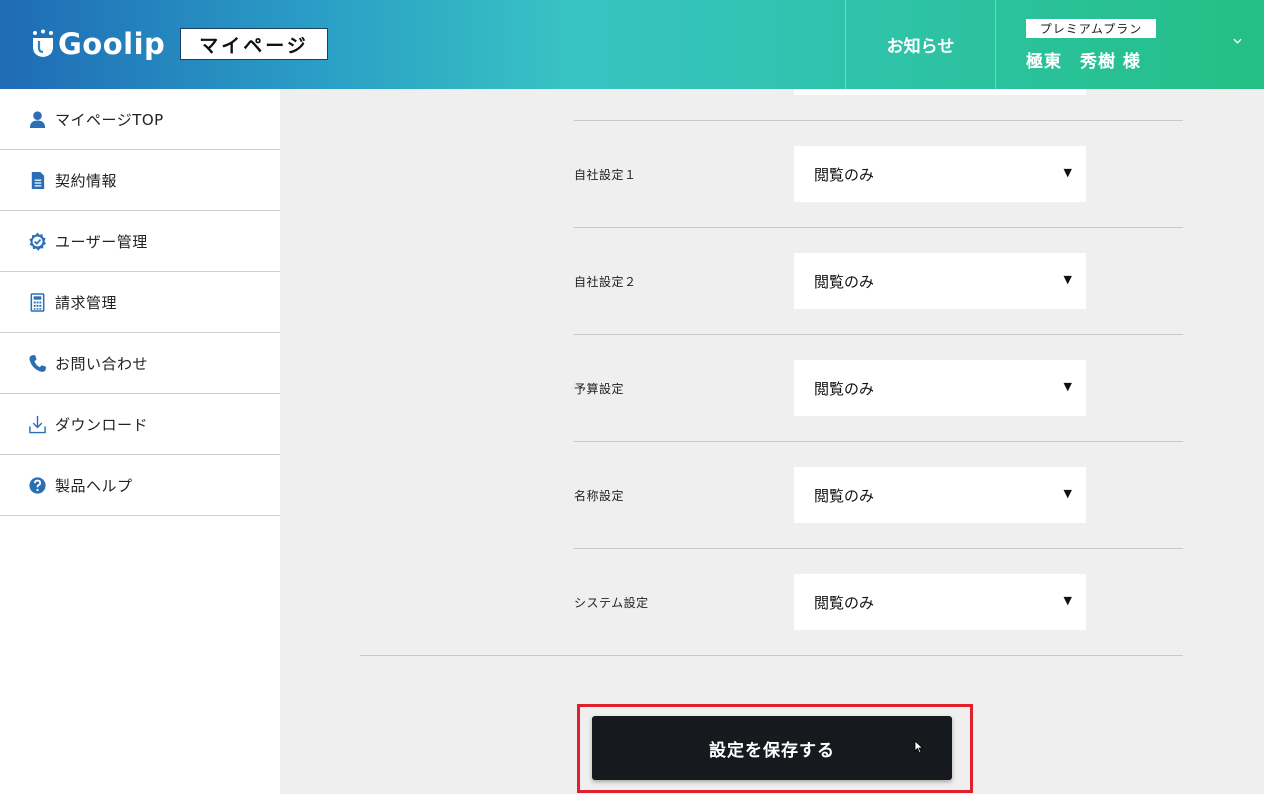 The image size is (1264, 794). I want to click on mouse-cursor-icon, so click(919, 747).